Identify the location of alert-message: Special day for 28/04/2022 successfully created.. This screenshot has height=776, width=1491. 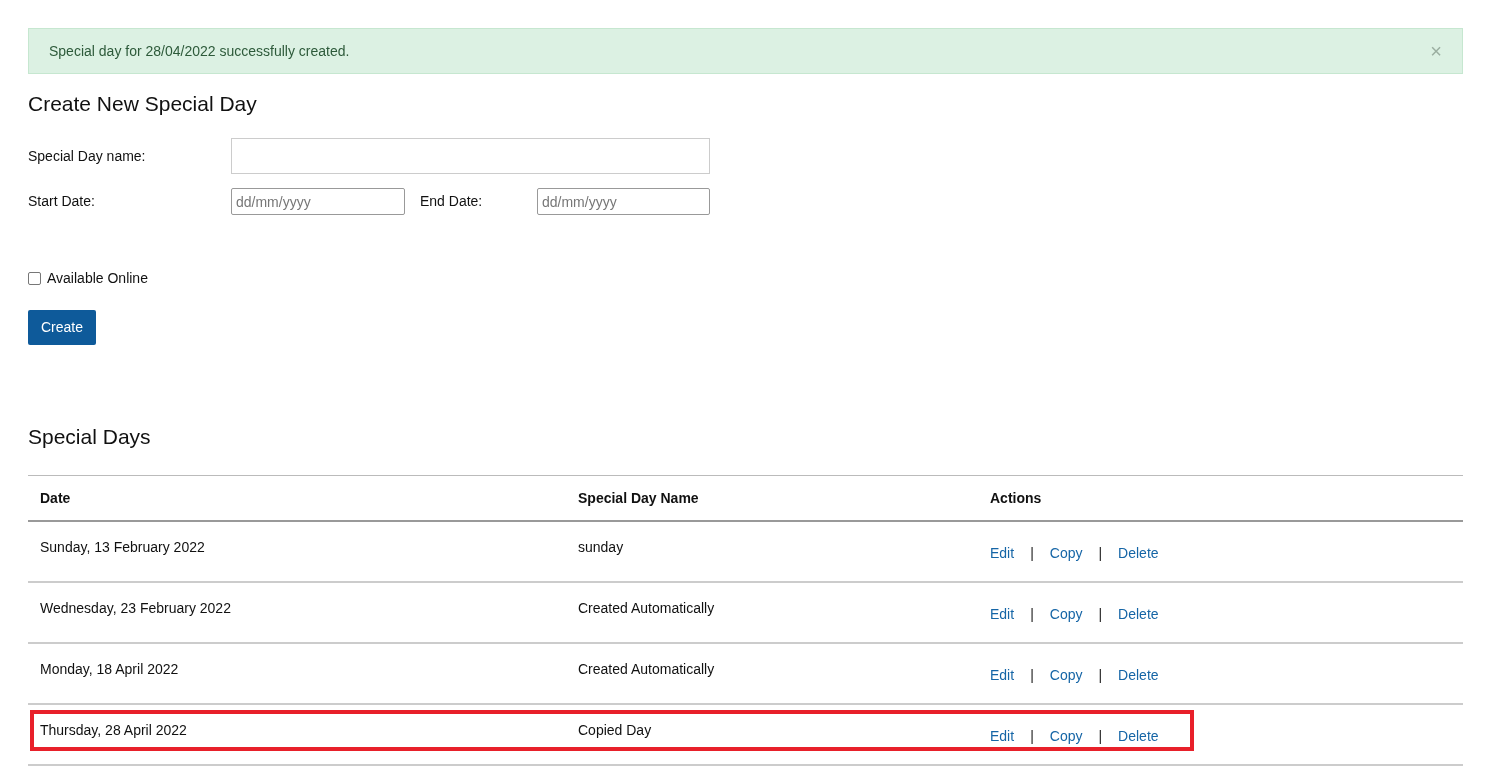
(199, 51).